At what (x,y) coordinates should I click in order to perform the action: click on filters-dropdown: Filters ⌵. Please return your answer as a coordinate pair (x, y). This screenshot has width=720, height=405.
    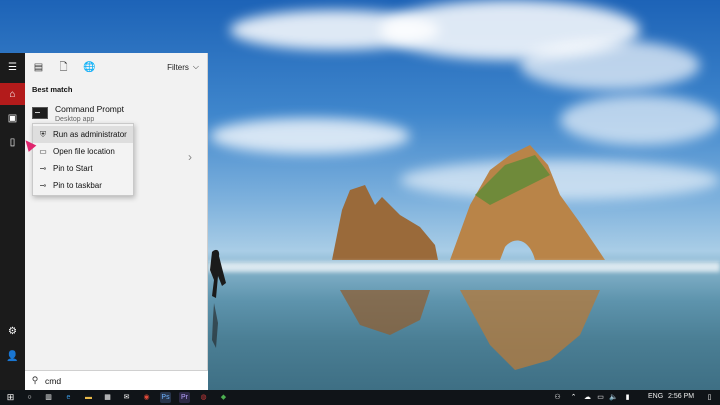
    Looking at the image, I should click on (183, 67).